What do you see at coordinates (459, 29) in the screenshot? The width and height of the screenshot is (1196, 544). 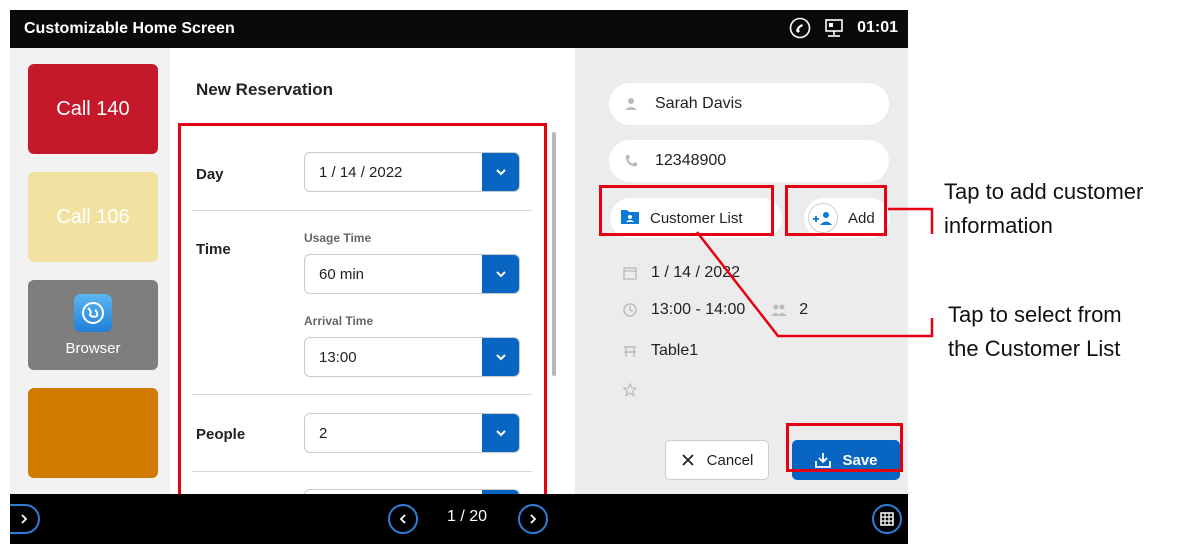 I see `title-bar: Customizable Home Screen 01:01` at bounding box center [459, 29].